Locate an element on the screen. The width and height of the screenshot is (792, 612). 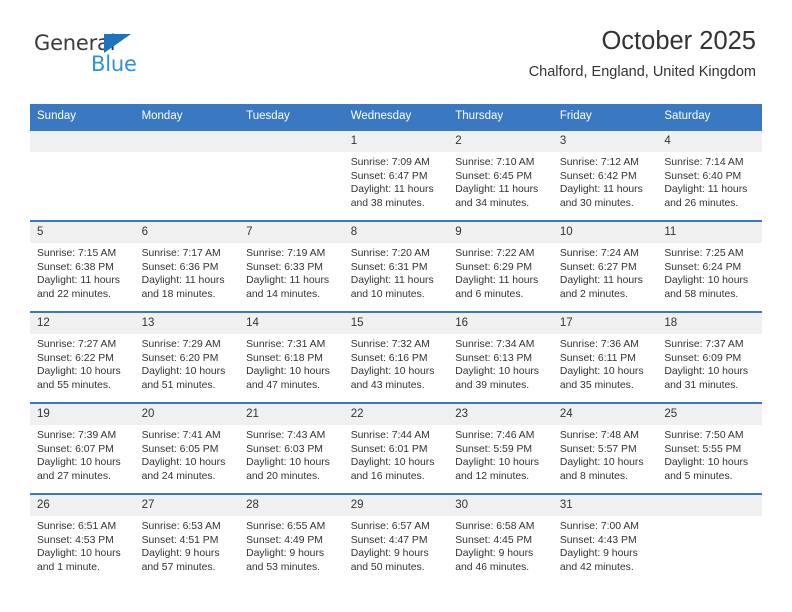
day-number: 9 is located at coordinates (500, 232).